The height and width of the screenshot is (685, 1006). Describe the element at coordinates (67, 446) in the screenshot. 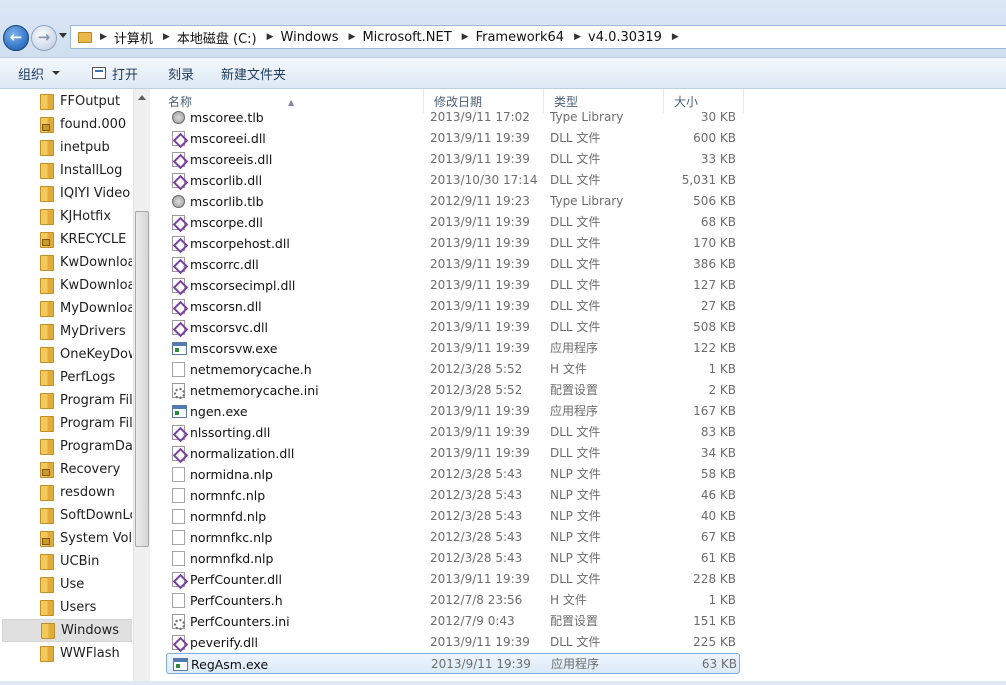

I see `nav-folder-item: ProgramData` at that location.